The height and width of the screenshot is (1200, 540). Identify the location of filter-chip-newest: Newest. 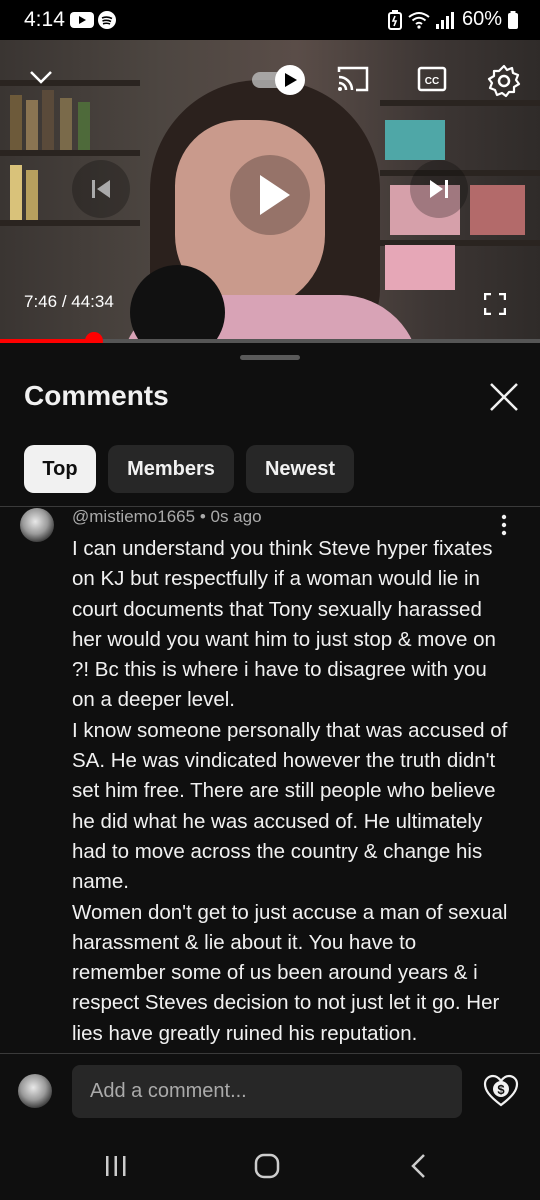
(300, 469).